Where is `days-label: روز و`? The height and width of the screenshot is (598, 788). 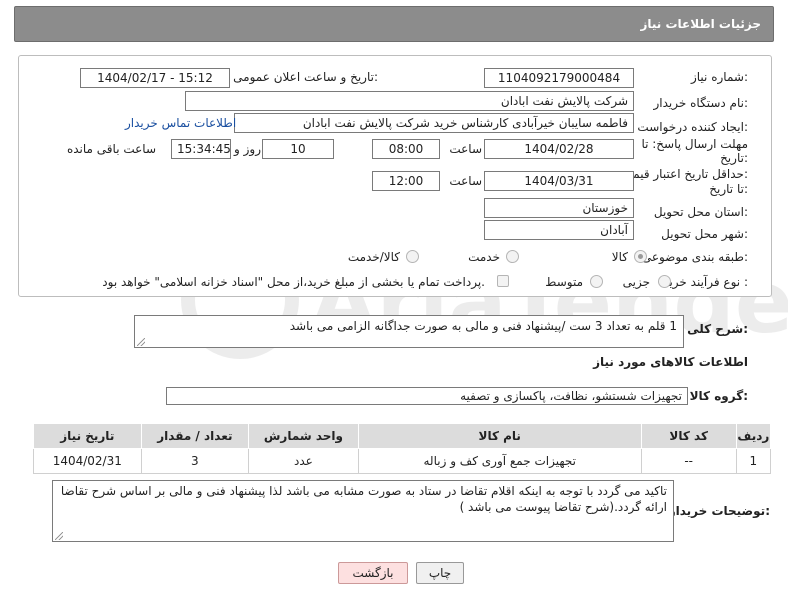
days-label: روز و is located at coordinates (247, 149).